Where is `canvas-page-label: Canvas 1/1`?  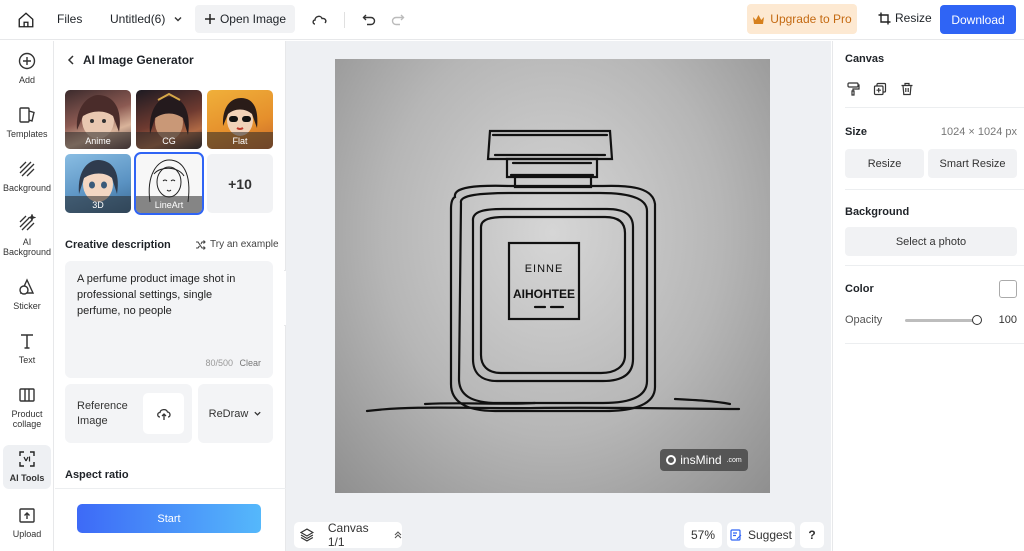
canvas-page-label: Canvas 1/1 is located at coordinates (348, 535).